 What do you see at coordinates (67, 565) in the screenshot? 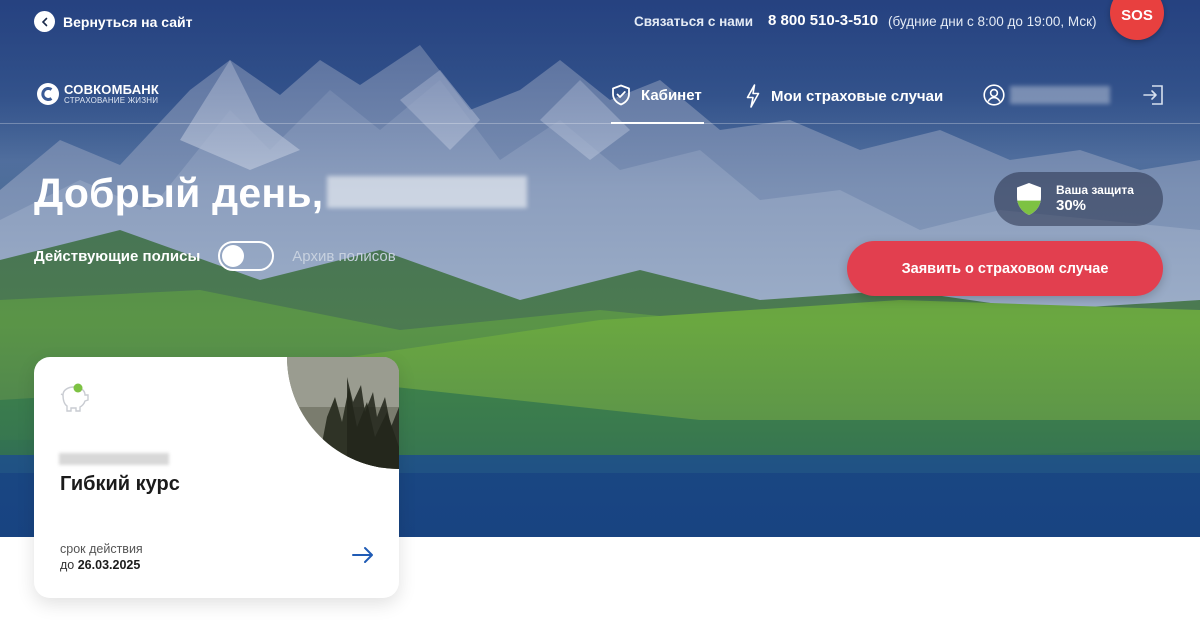
I see `policy-term-prefix: до` at bounding box center [67, 565].